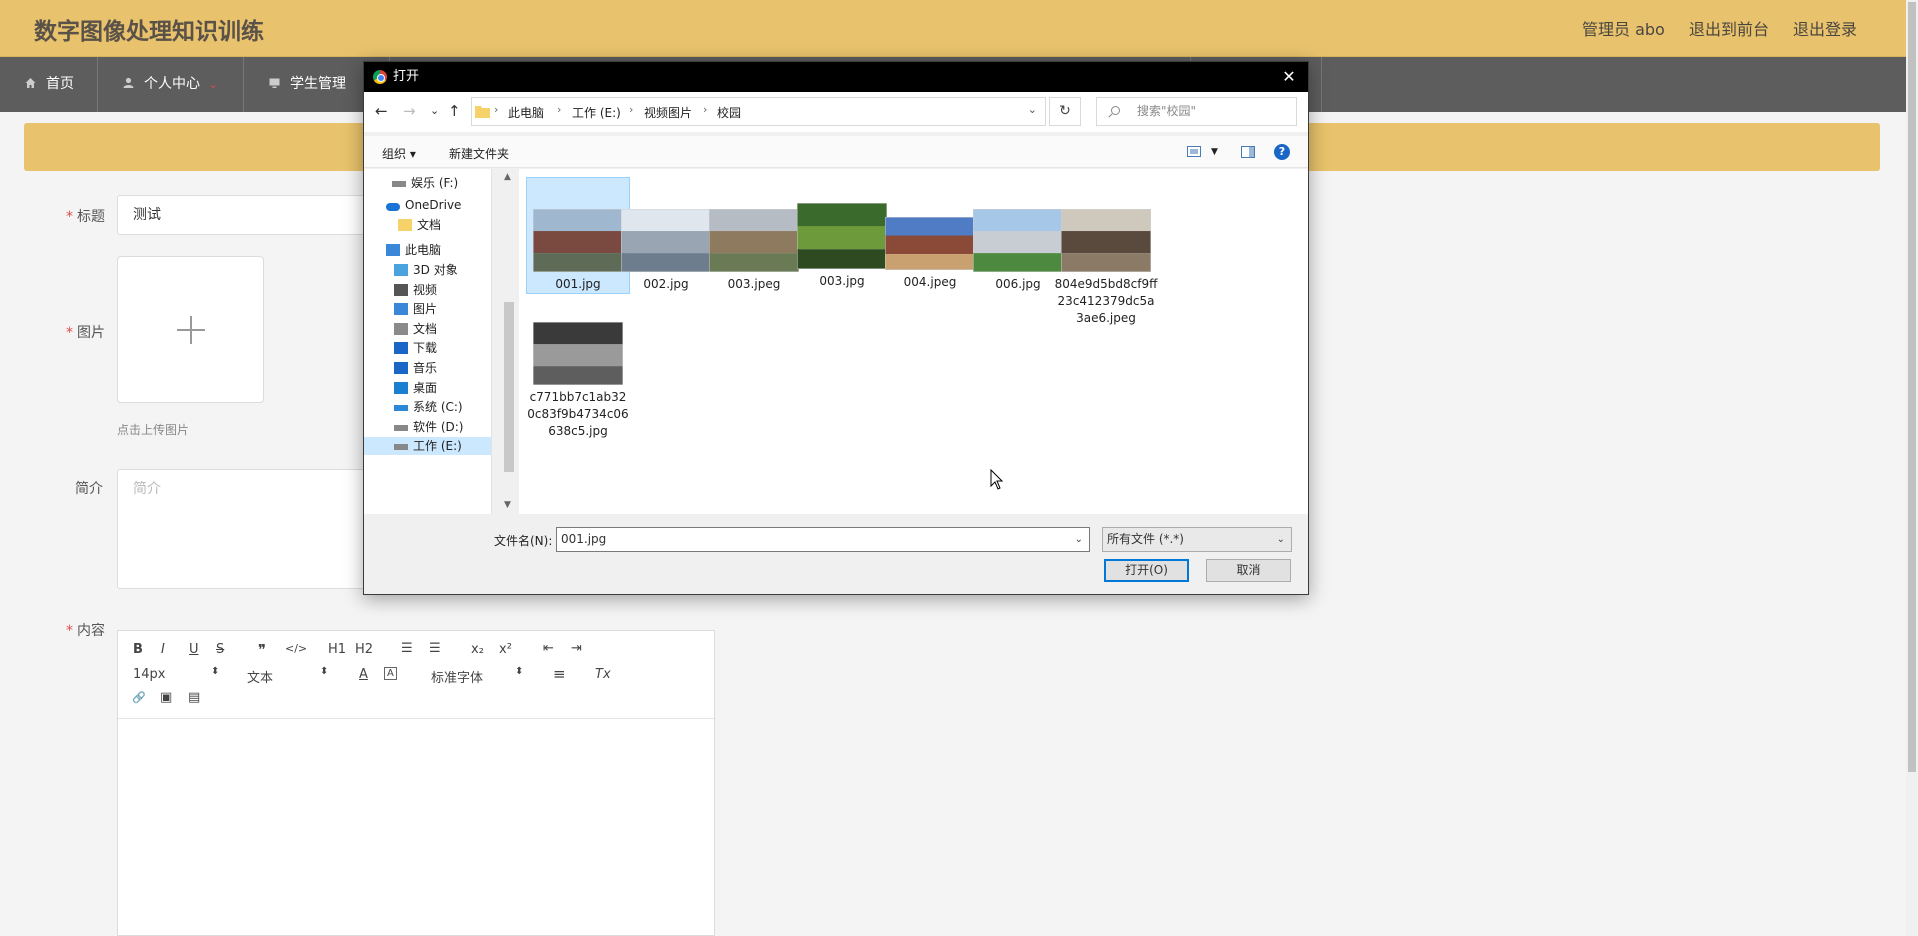  Describe the element at coordinates (171, 84) in the screenshot. I see `nav-profile: 个人中心 ⌄` at that location.